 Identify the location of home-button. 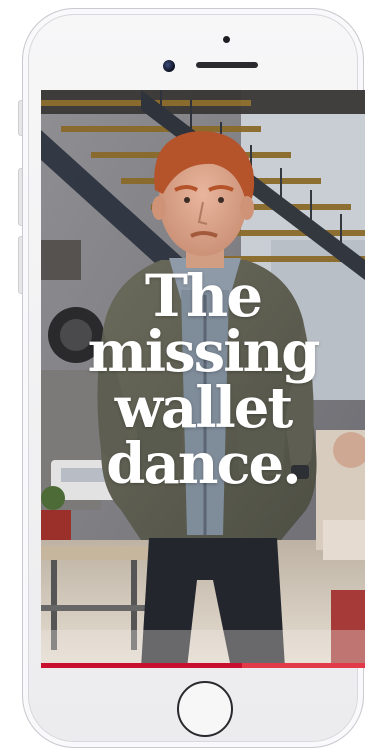
(205, 709).